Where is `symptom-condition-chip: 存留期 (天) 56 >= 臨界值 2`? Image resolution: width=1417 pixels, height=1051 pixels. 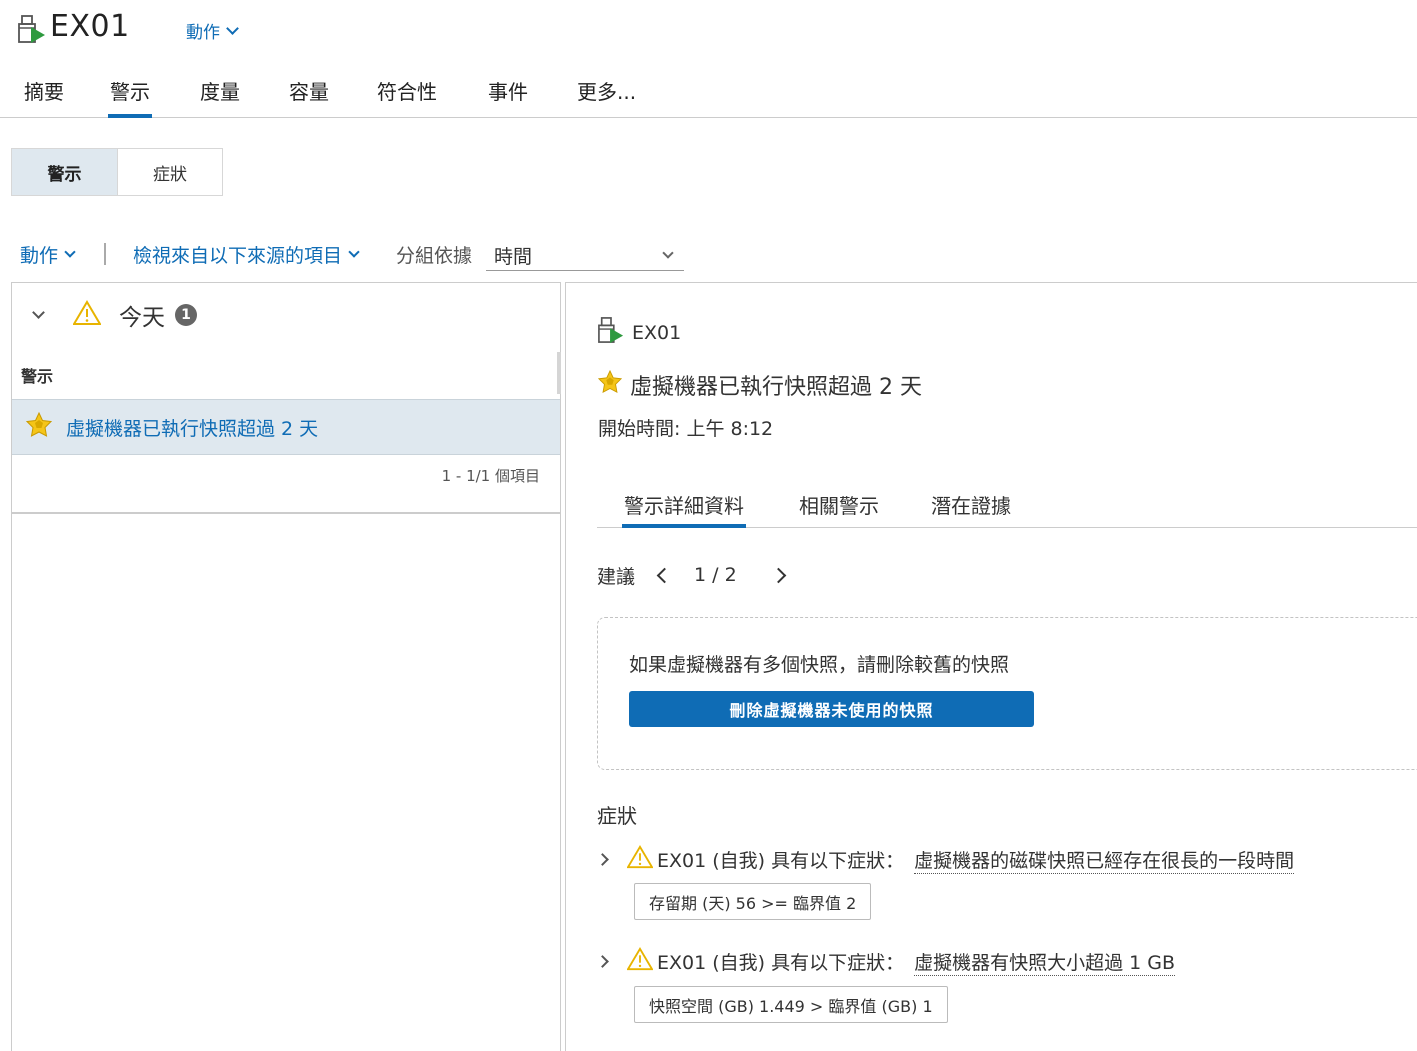 symptom-condition-chip: 存留期 (天) 56 >= 臨界值 2 is located at coordinates (753, 901).